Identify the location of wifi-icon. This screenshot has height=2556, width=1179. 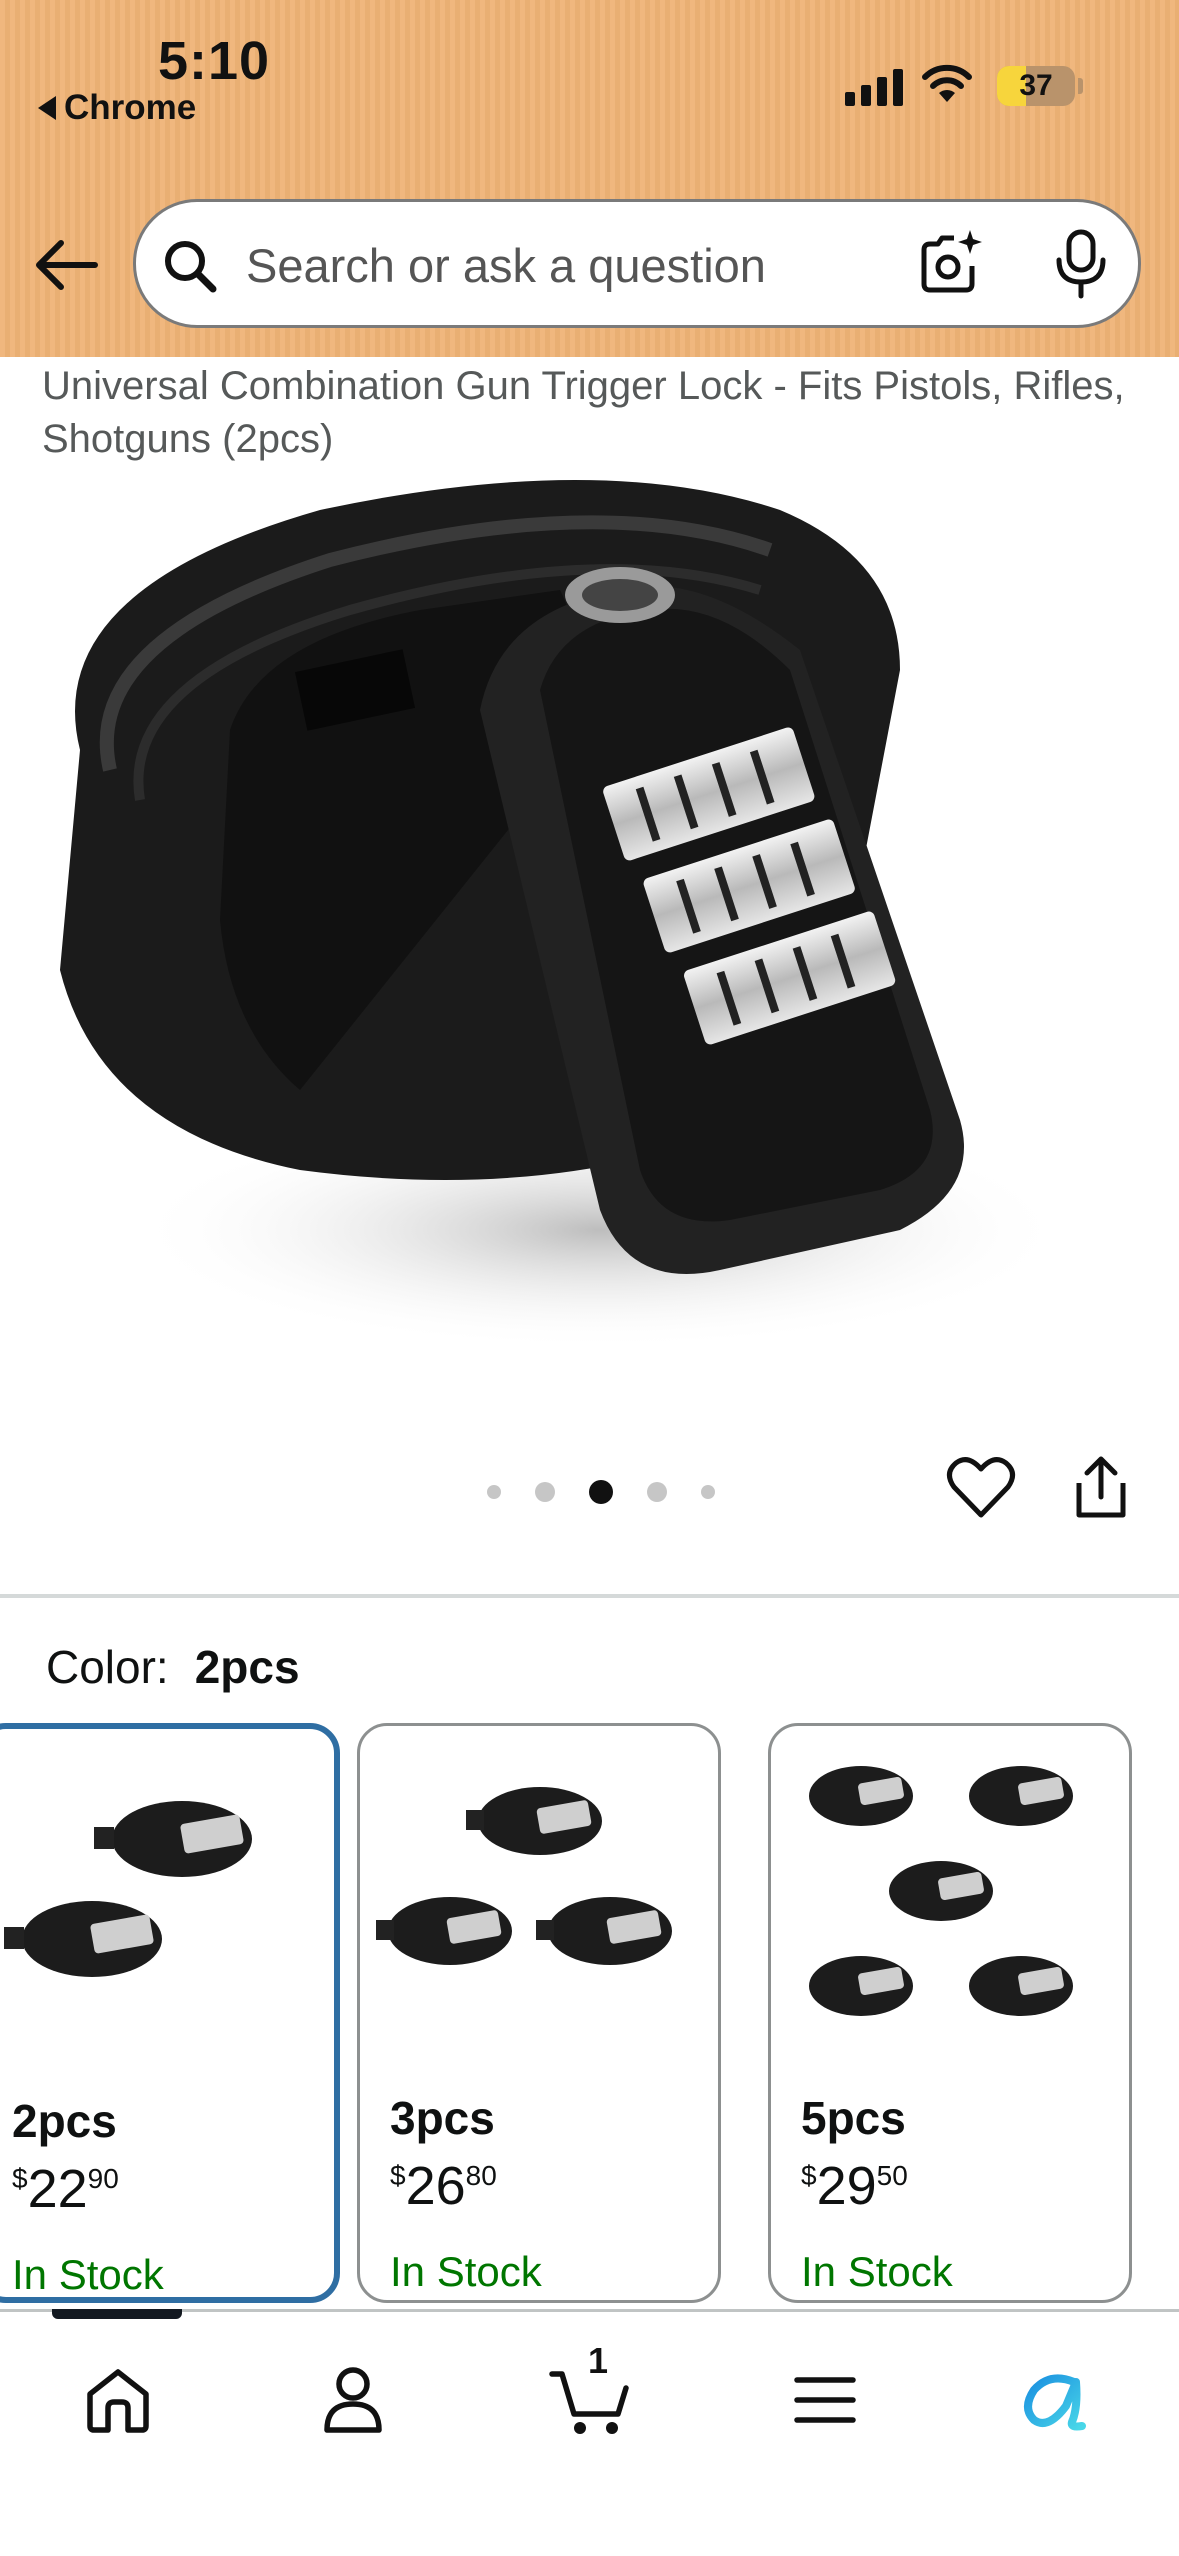
(947, 83).